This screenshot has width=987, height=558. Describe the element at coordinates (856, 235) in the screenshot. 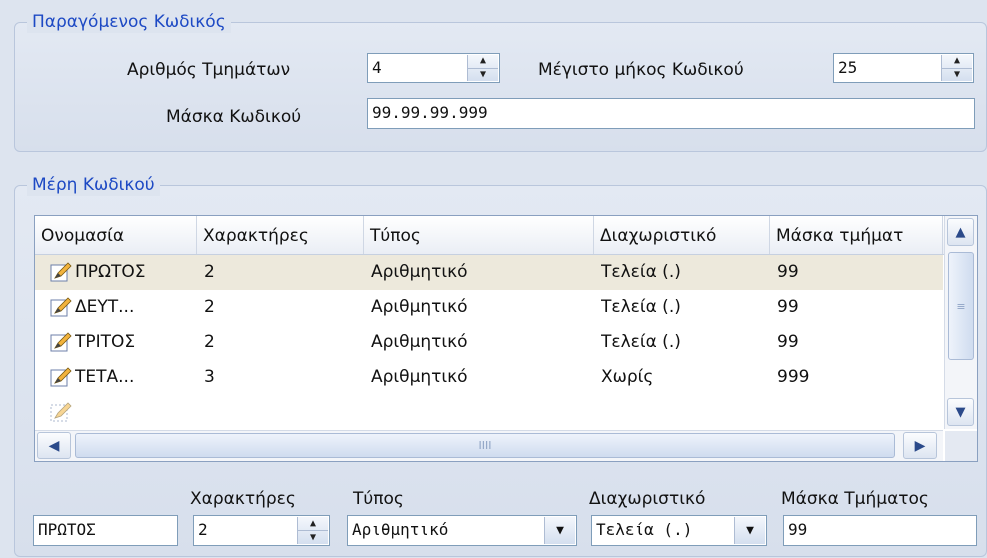

I see `column-header-mask: Μάσκα τμήματ` at that location.